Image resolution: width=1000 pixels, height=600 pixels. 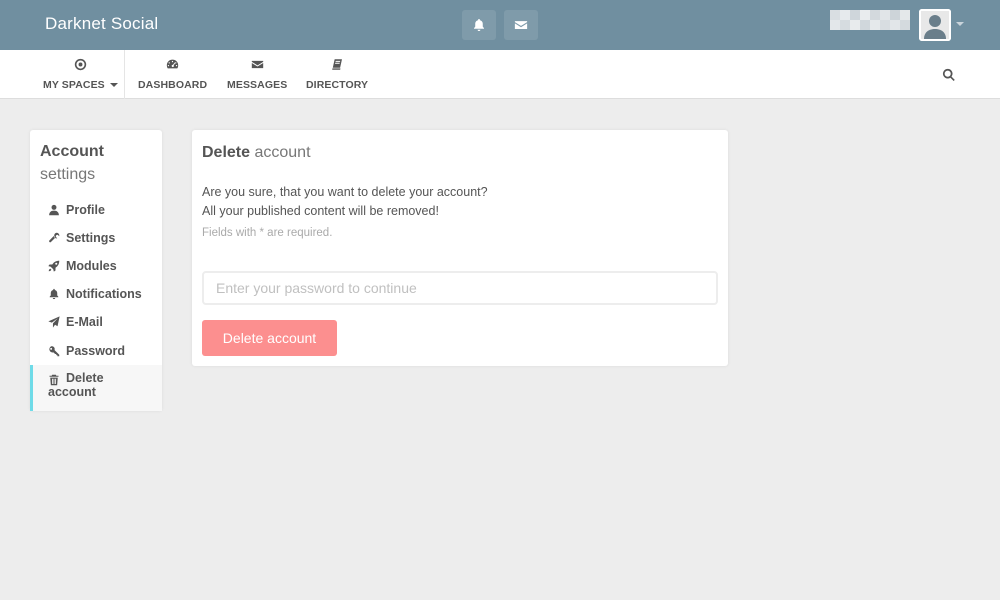 What do you see at coordinates (337, 85) in the screenshot?
I see `nav-directory-label: DIRECTORY` at bounding box center [337, 85].